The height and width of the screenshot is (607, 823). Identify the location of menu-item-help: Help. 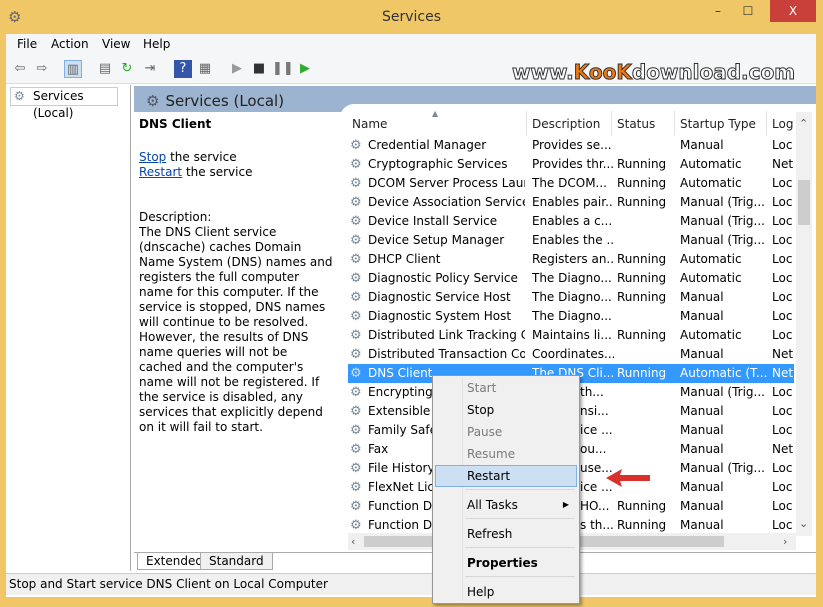
(506, 592).